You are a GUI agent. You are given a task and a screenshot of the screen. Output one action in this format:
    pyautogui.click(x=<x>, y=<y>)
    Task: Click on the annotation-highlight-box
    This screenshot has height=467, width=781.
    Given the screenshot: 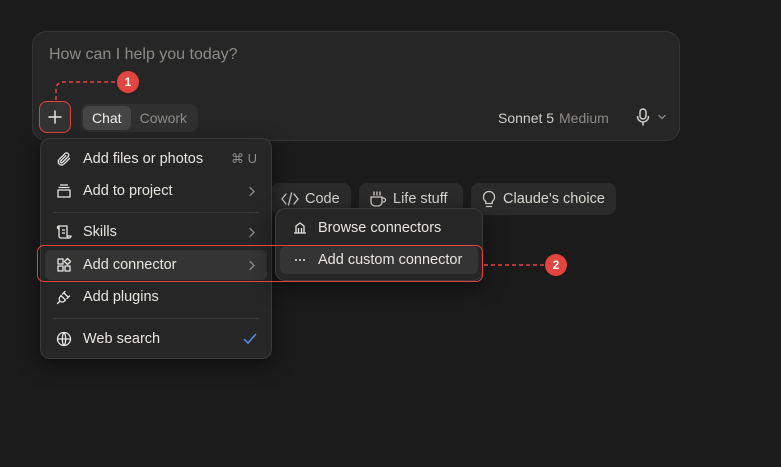 What is the action you would take?
    pyautogui.click(x=260, y=263)
    